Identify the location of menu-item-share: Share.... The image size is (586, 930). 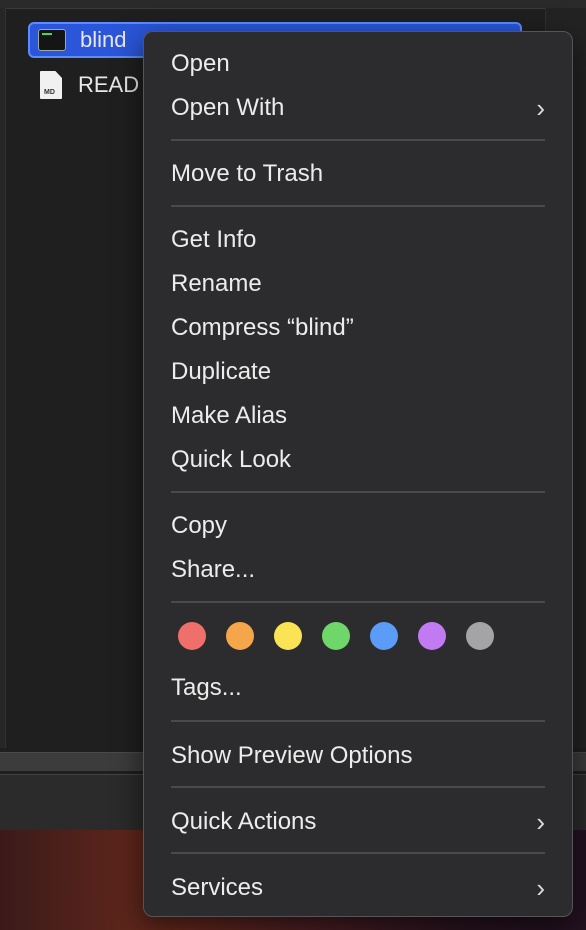
(358, 570).